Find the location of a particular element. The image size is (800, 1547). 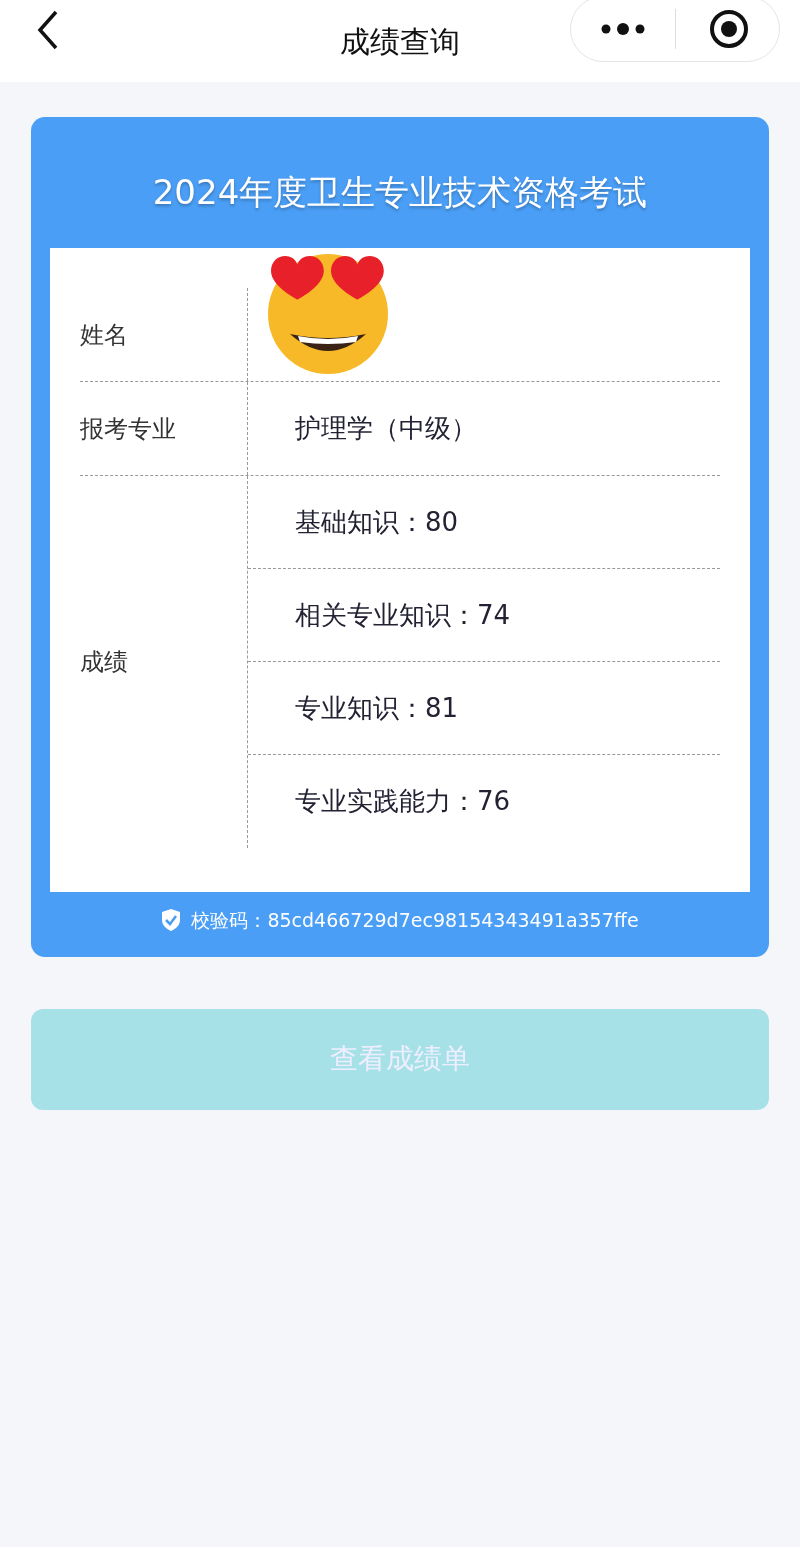

score-item: 专业实践能力：76 is located at coordinates (403, 801).